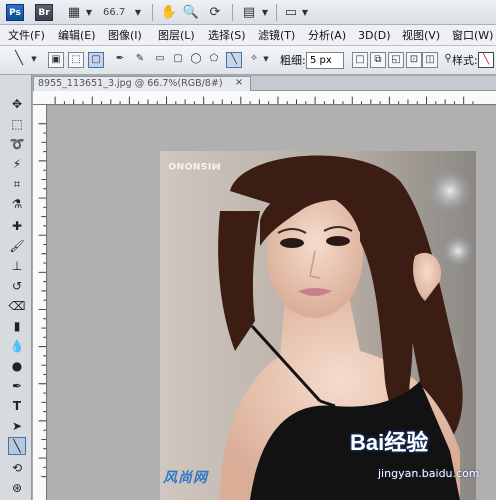  I want to click on add-mode-icon: ⧉, so click(378, 60).